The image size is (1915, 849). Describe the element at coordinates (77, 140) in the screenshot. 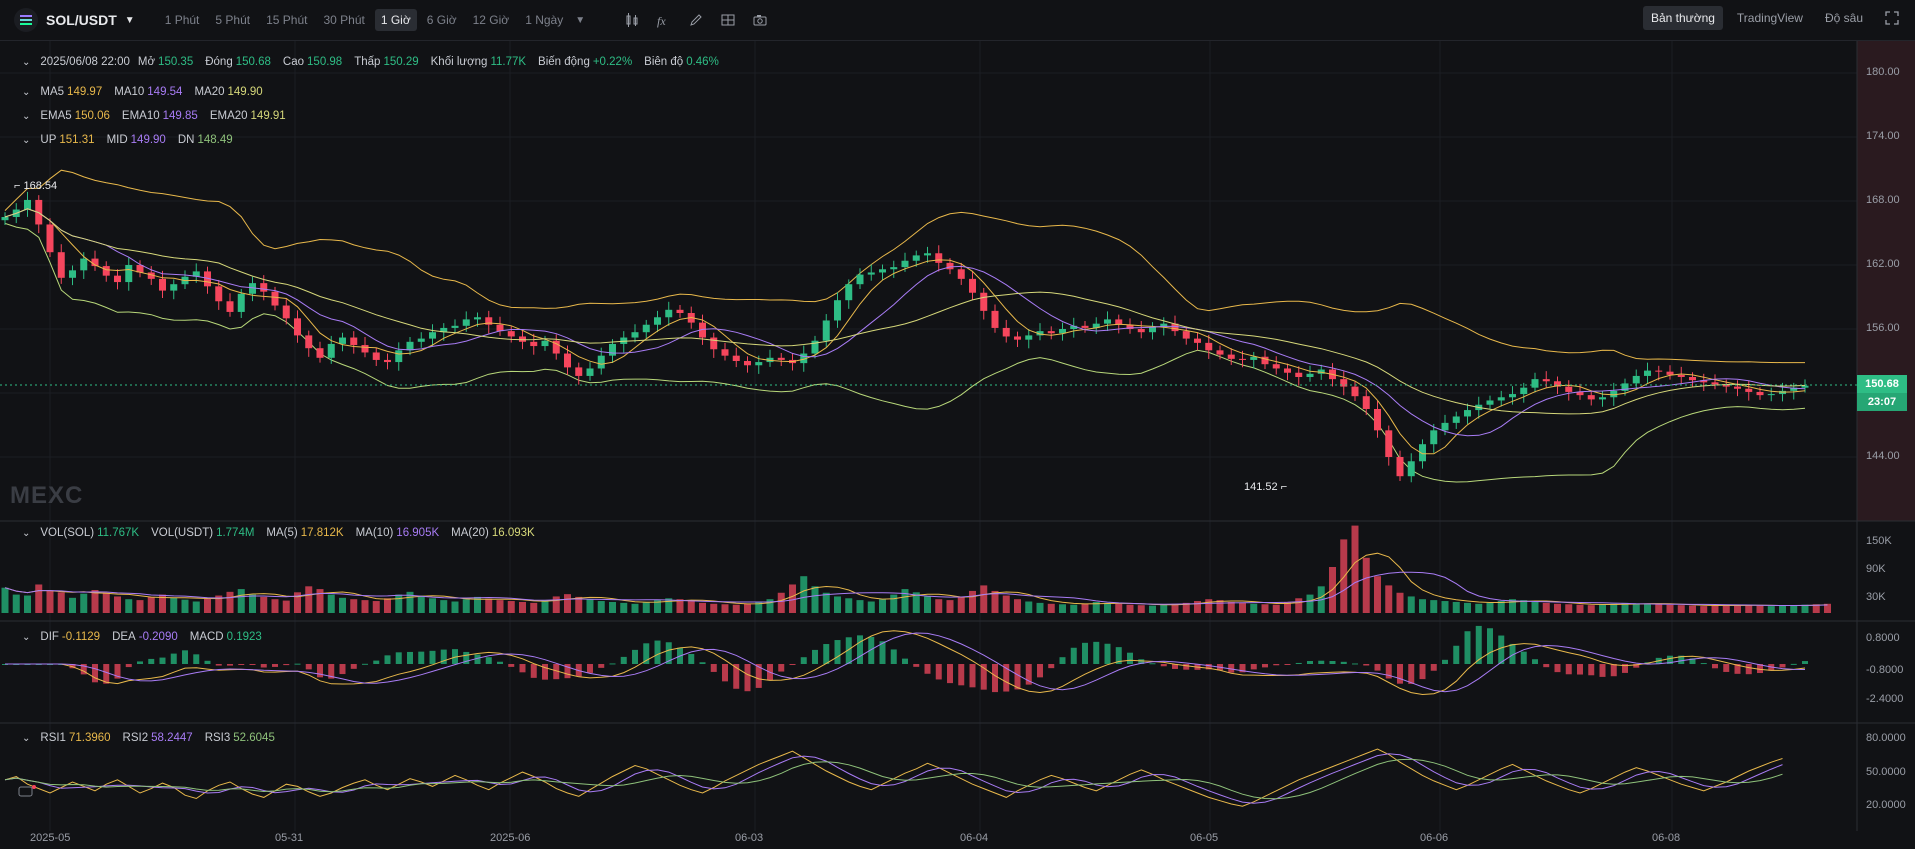

I see `boll-up-value: 151.31` at that location.